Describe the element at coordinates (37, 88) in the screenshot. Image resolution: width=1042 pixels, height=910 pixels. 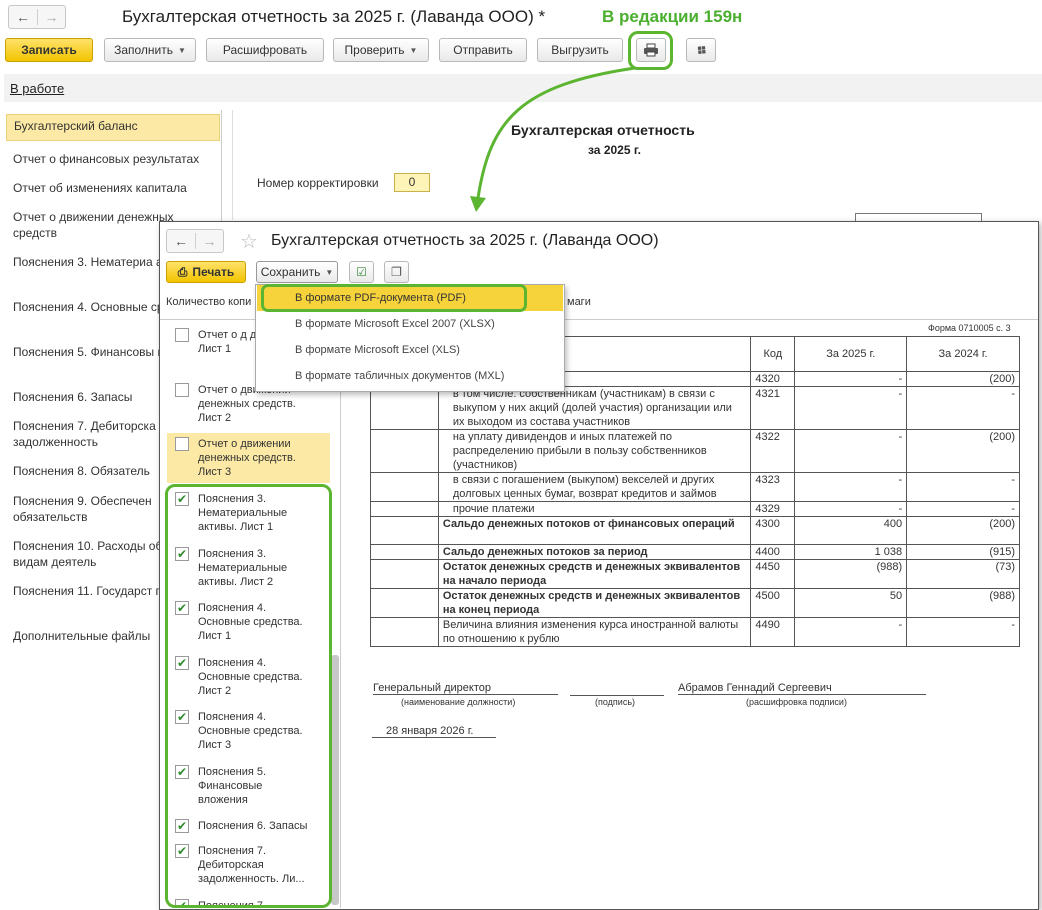
I see `status-link: В работе` at that location.